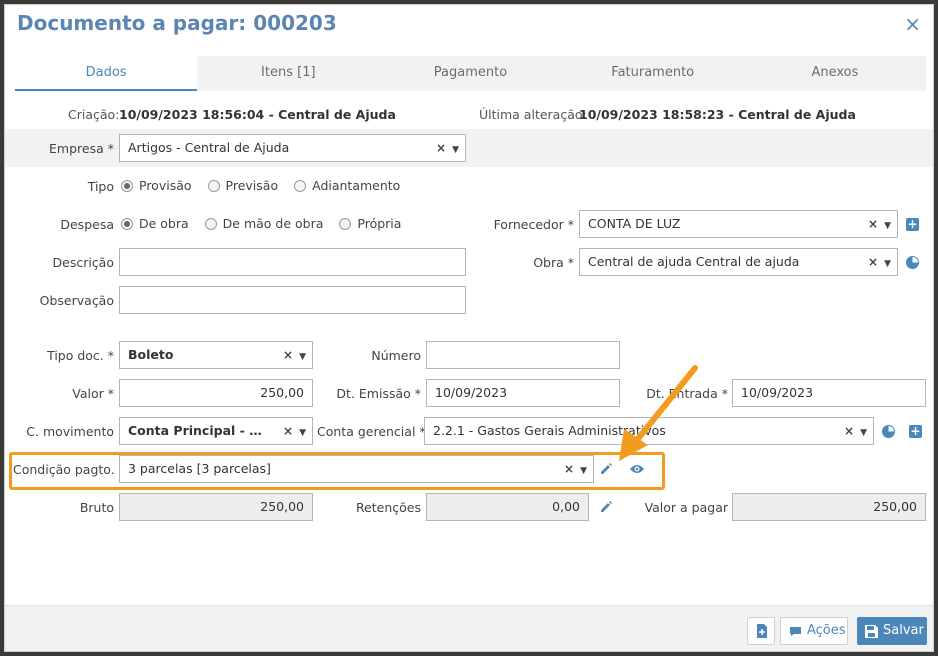  I want to click on empresa-select: Artigos - Central de Ajuda × ▼, so click(292, 148).